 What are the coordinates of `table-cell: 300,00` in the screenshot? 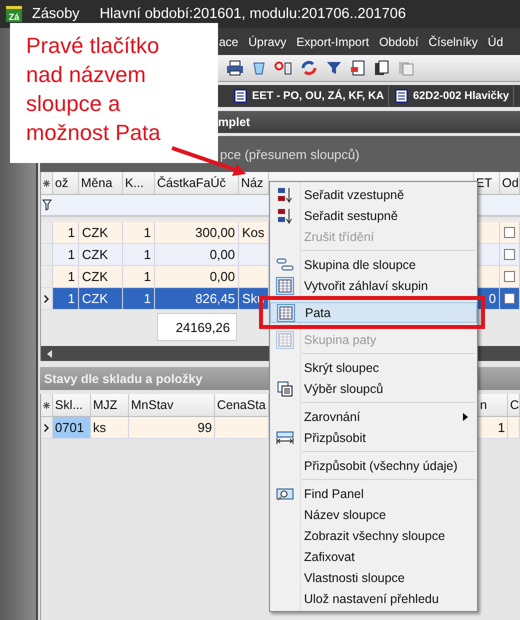 It's located at (197, 232).